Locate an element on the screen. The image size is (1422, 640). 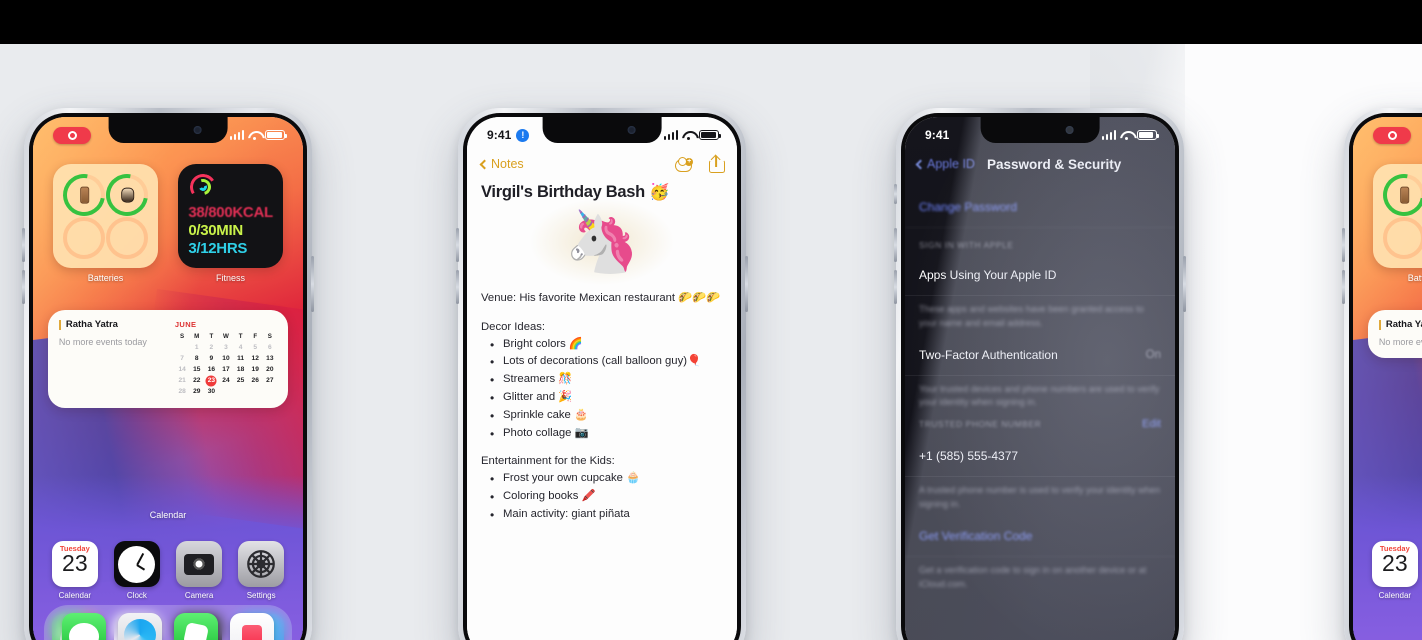
clock-icon is located at coordinates (136, 564).